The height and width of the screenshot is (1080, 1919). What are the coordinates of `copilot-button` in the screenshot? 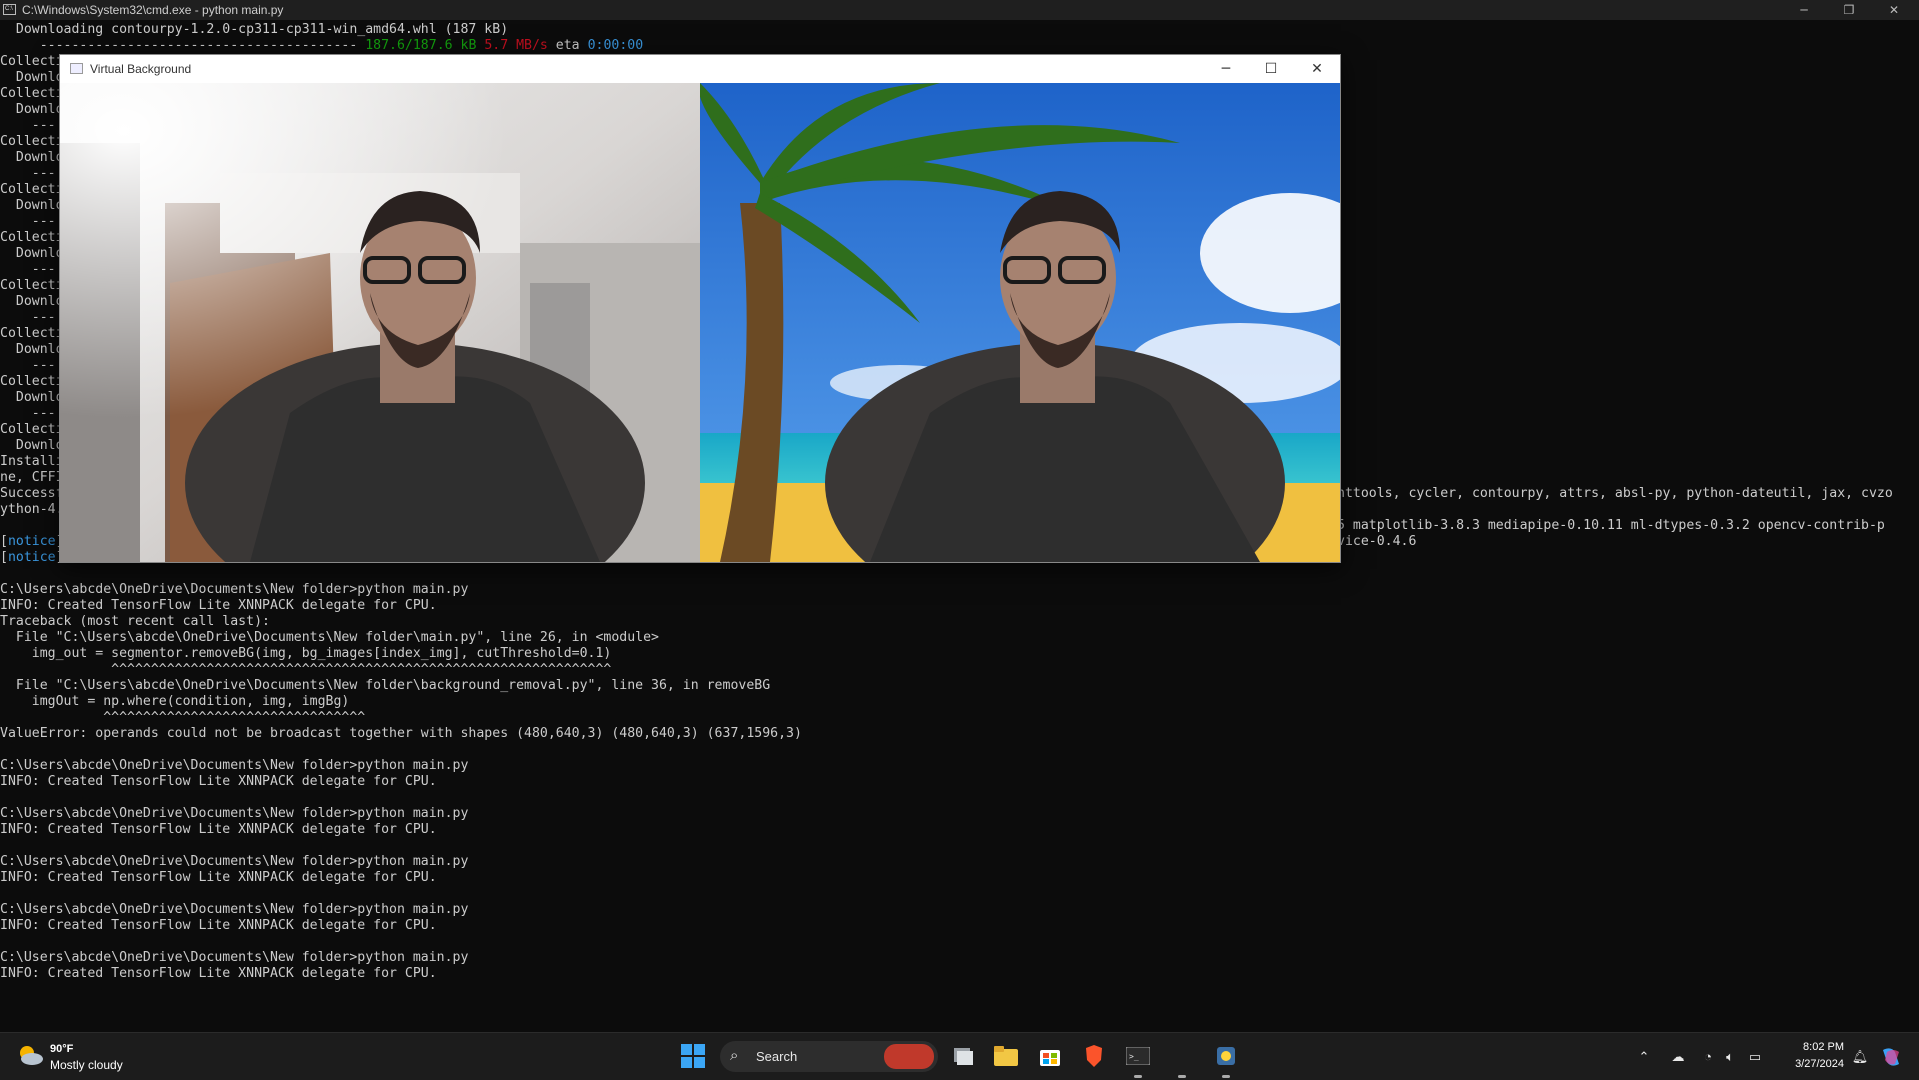 It's located at (1891, 1056).